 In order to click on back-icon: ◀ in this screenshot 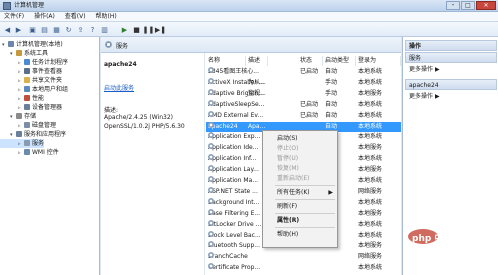, I will do `click(7, 29)`.